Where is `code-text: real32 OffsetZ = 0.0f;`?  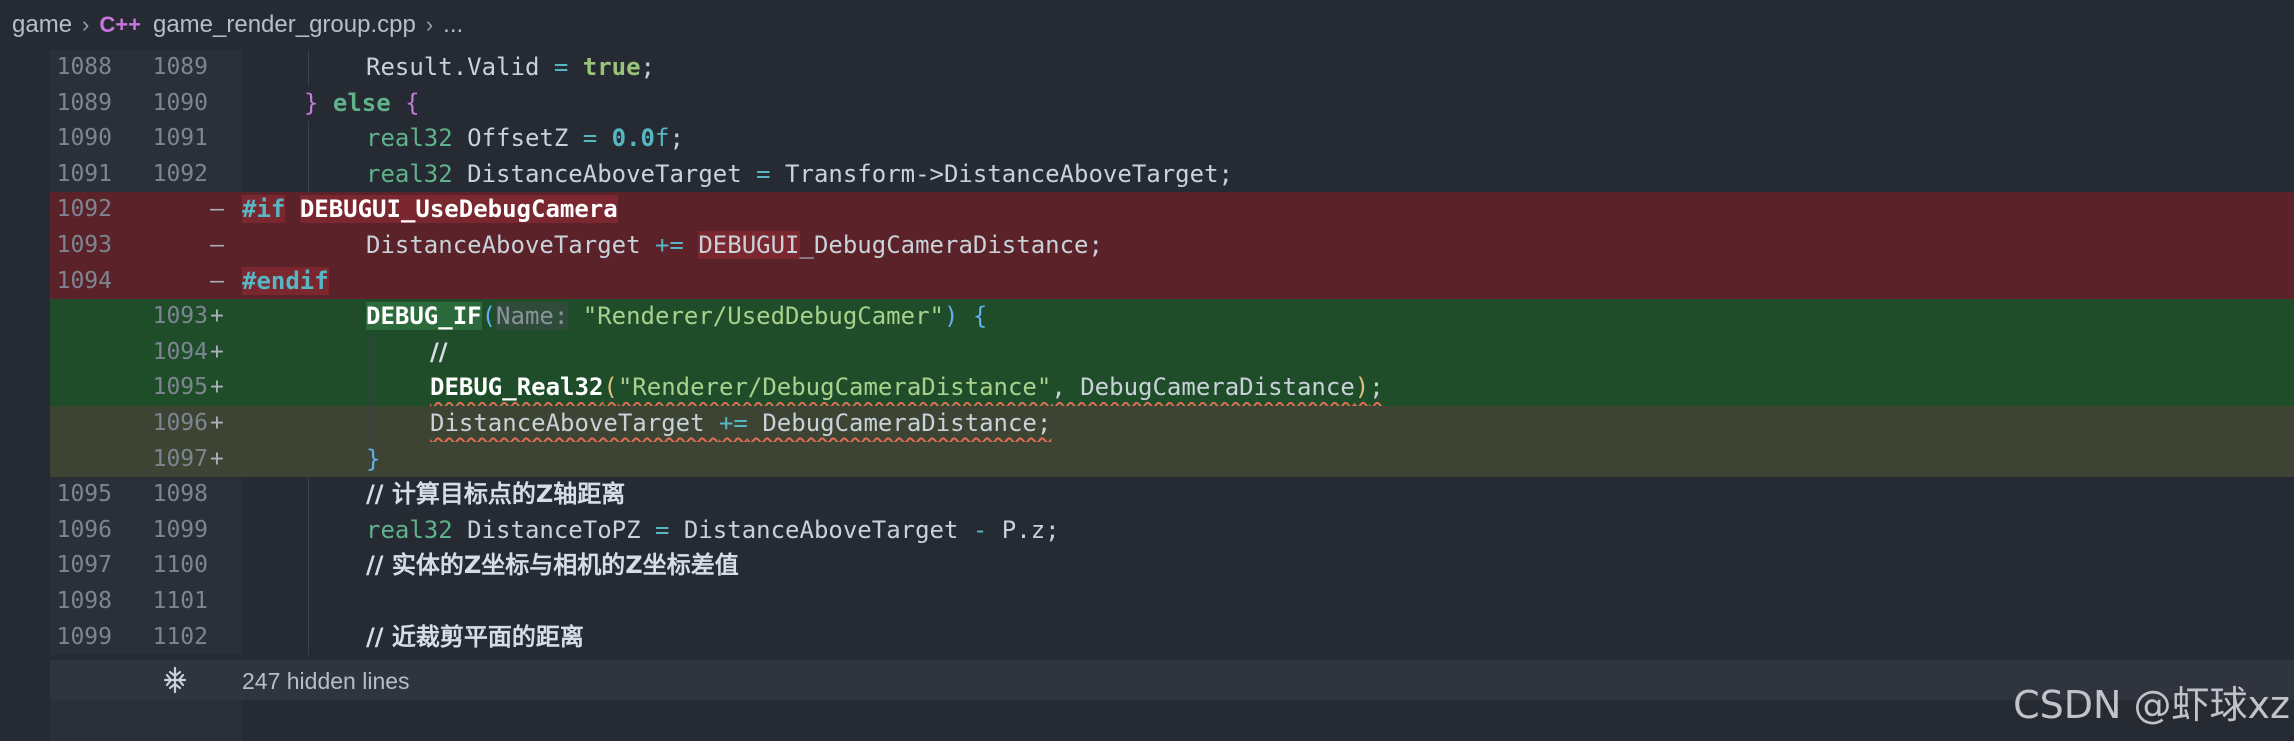 code-text: real32 OffsetZ = 0.0f; is located at coordinates (525, 138).